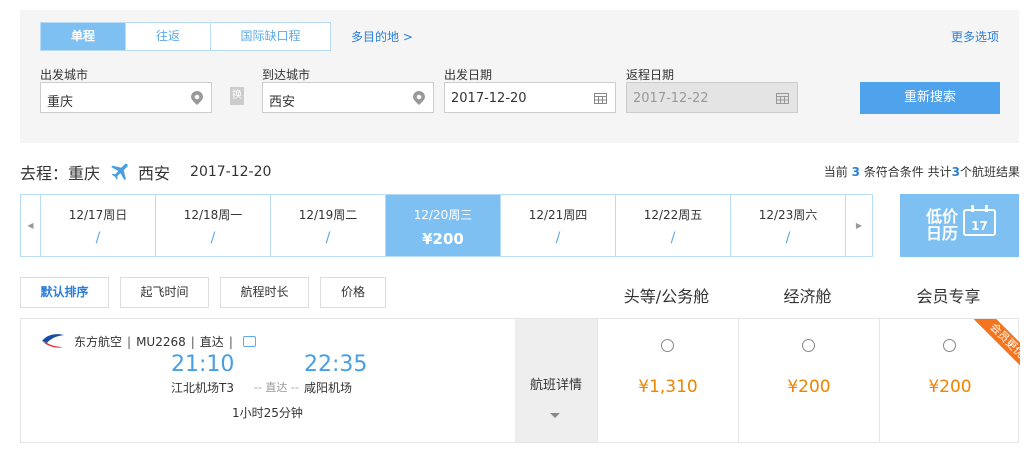 This screenshot has height=450, width=1032. I want to click on result-count-prefix: 当前, so click(837, 172).